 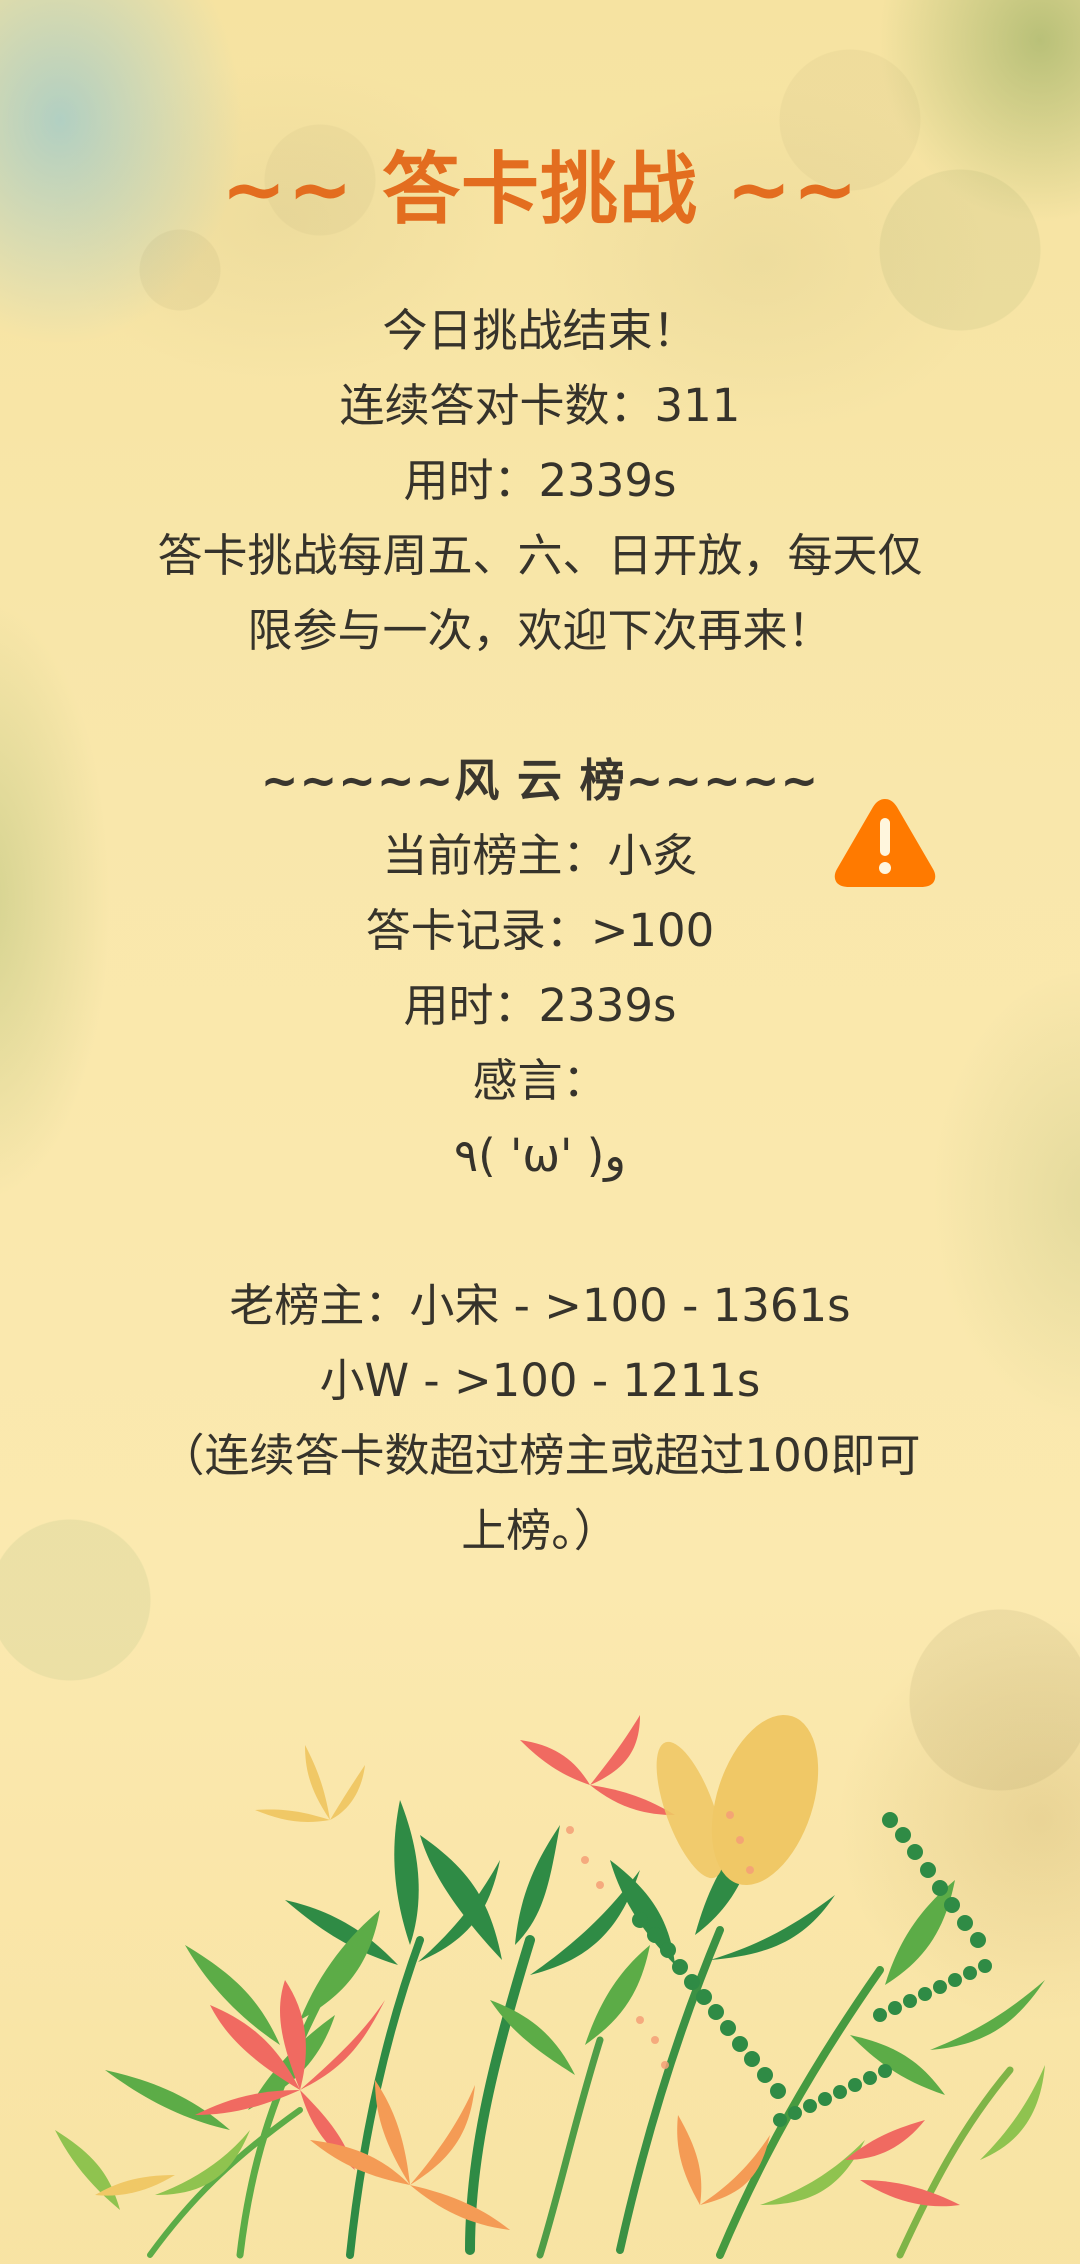 I want to click on leader-time: 用时：2339s, so click(x=540, y=1005).